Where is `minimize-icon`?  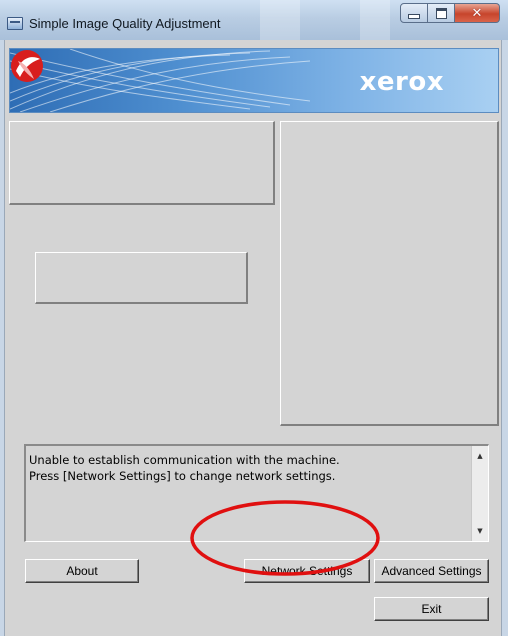
minimize-icon is located at coordinates (414, 16).